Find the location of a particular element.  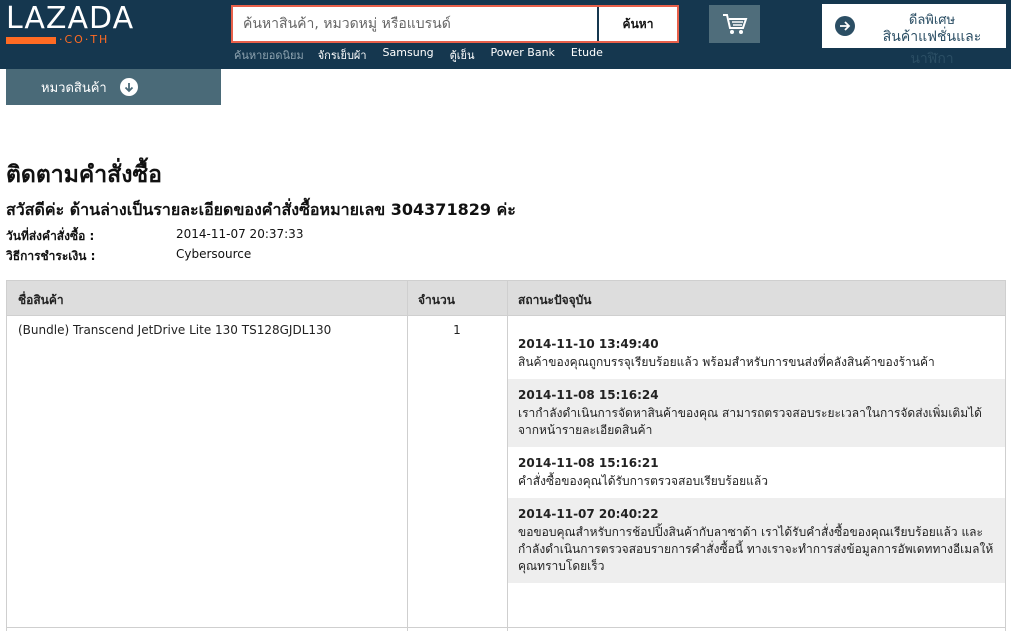

lazada-logo: LAZADA ·CO·TH is located at coordinates (70, 24).